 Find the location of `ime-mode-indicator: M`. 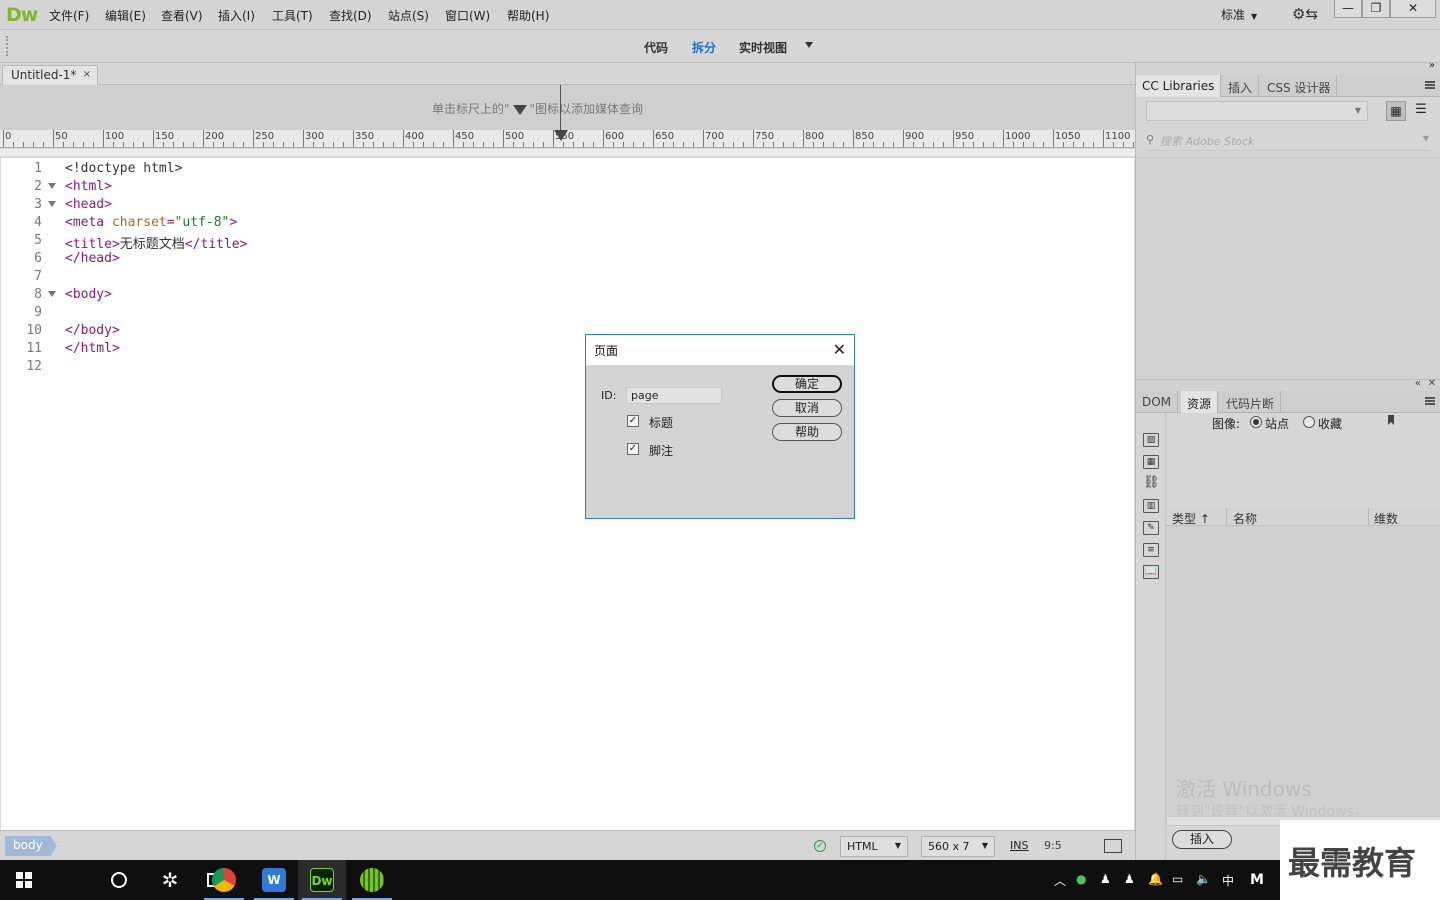

ime-mode-indicator: M is located at coordinates (1257, 880).